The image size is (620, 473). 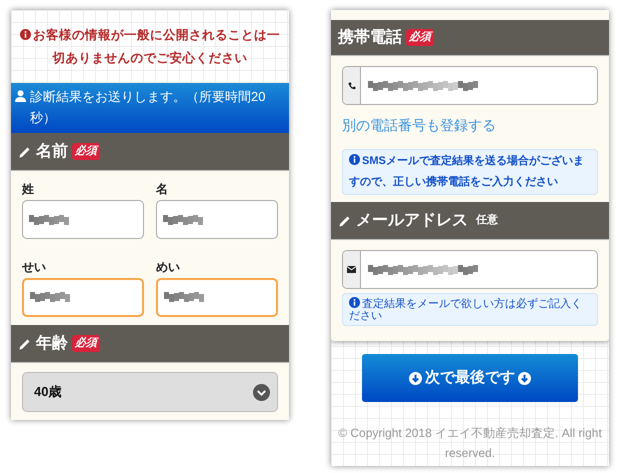 I want to click on section-title: 携帯電話, so click(x=370, y=37).